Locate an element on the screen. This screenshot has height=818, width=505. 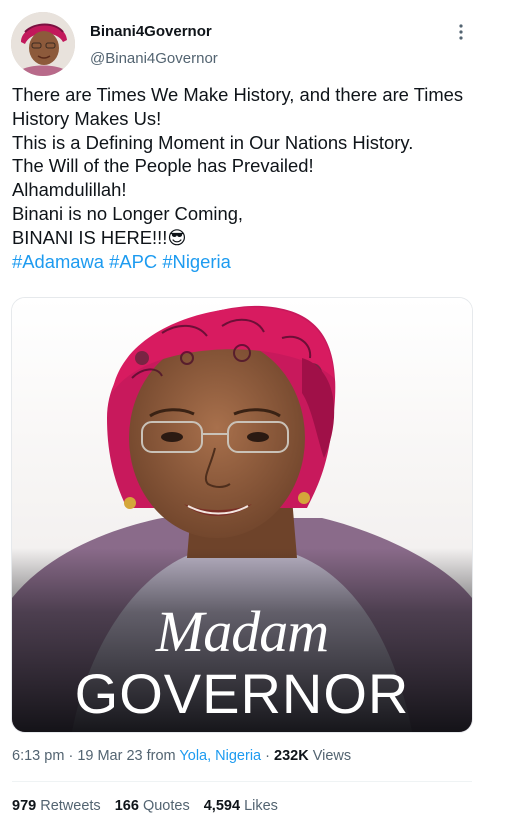
likes-stat: 4,594 Likes is located at coordinates (241, 806).